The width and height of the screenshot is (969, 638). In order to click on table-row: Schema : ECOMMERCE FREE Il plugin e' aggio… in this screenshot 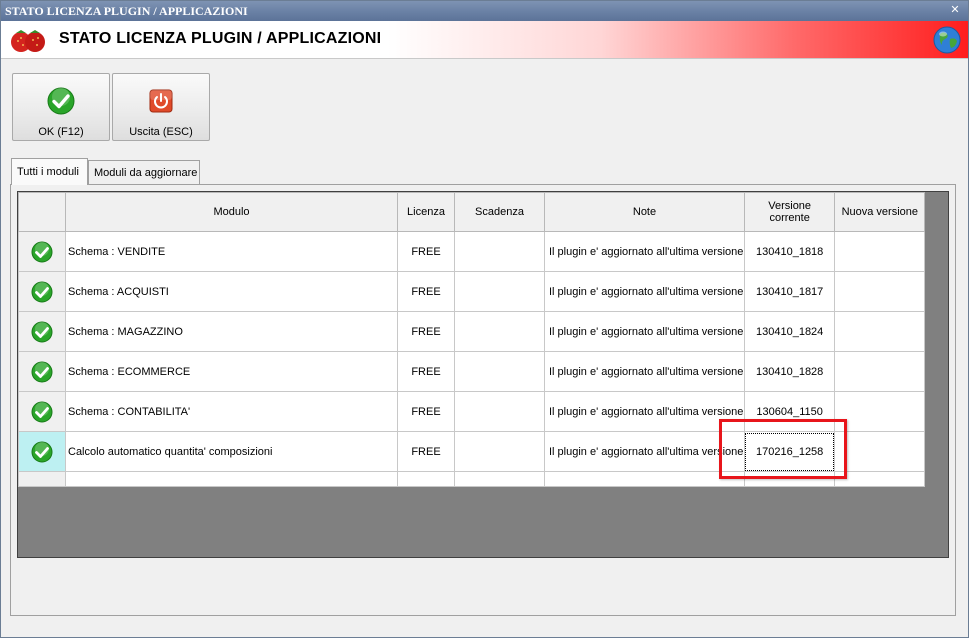, I will do `click(472, 371)`.